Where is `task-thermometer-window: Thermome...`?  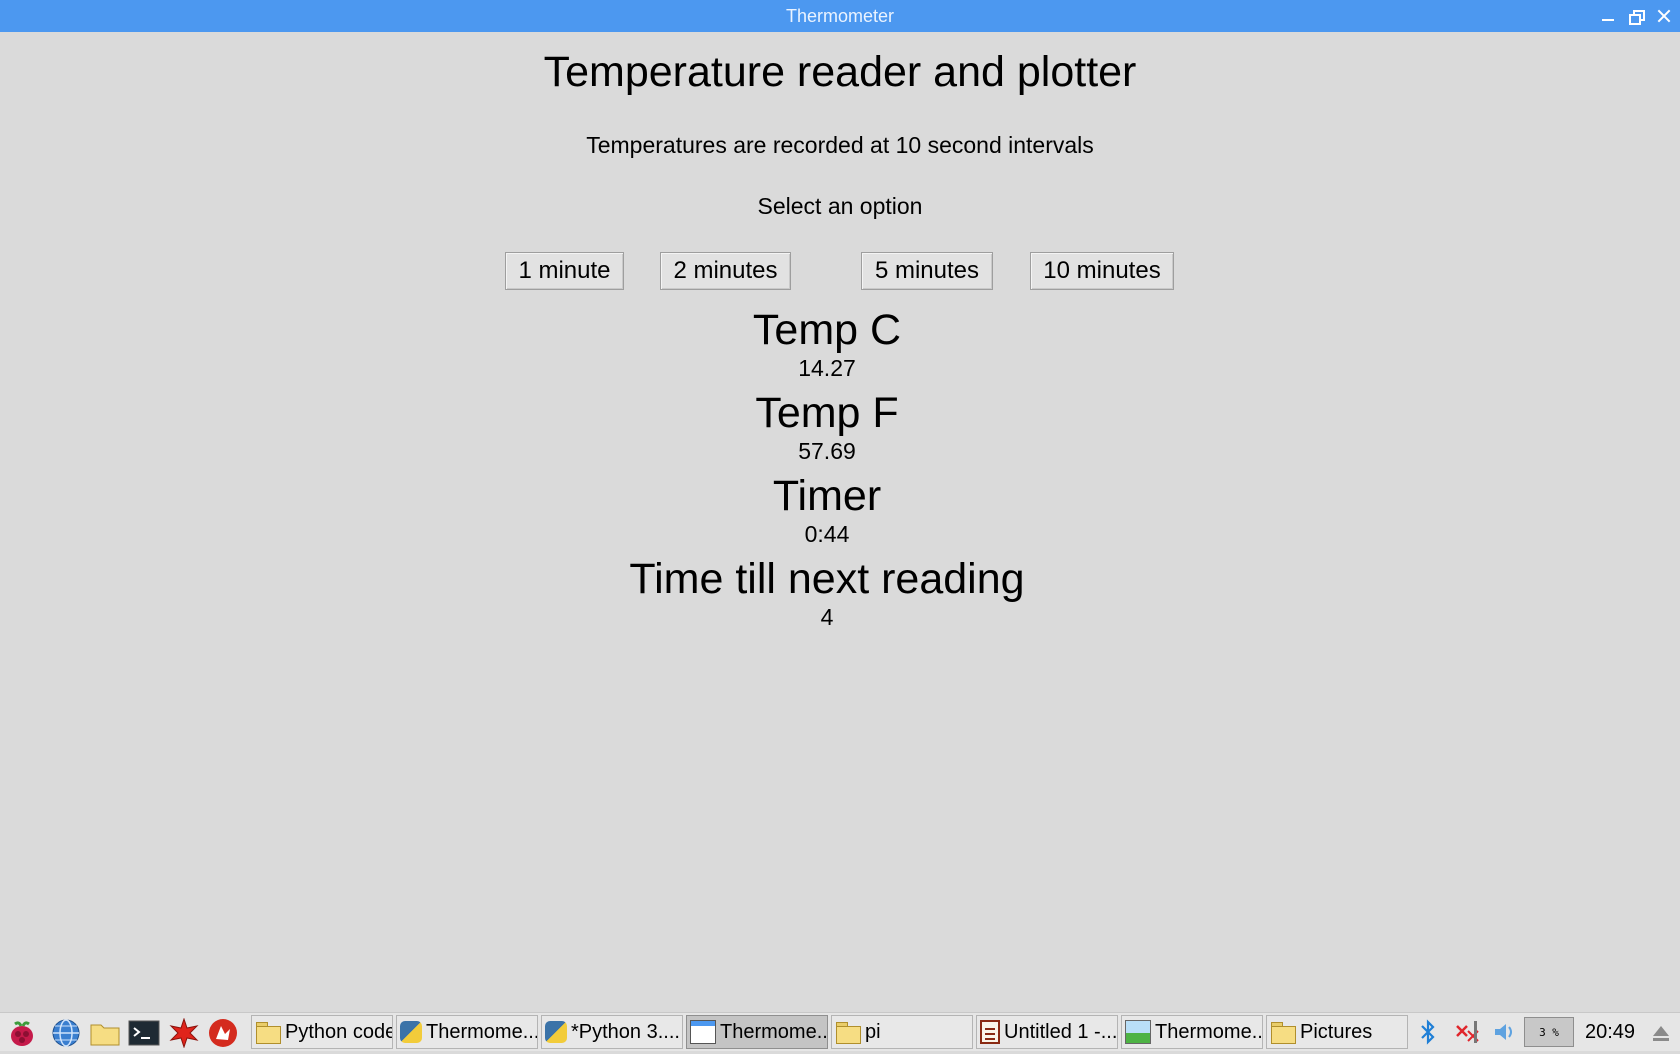 task-thermometer-window: Thermome... is located at coordinates (757, 1032).